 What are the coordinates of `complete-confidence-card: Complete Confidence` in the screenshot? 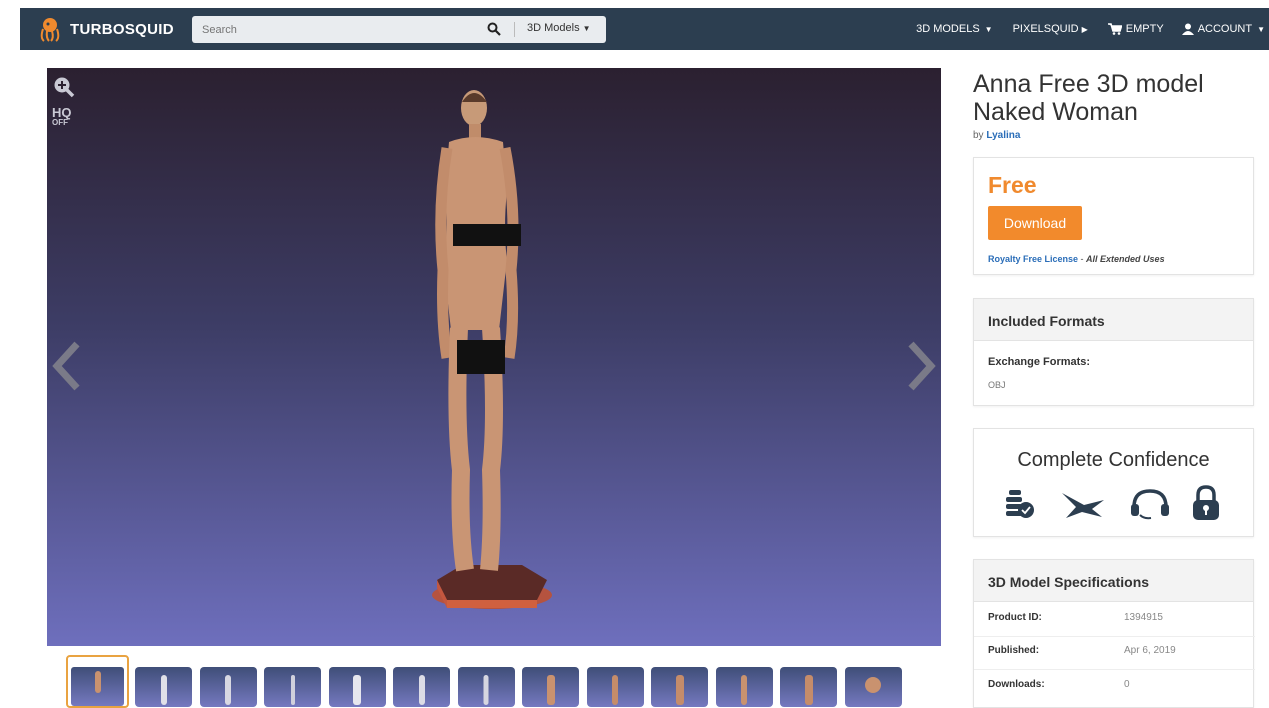 It's located at (1113, 482).